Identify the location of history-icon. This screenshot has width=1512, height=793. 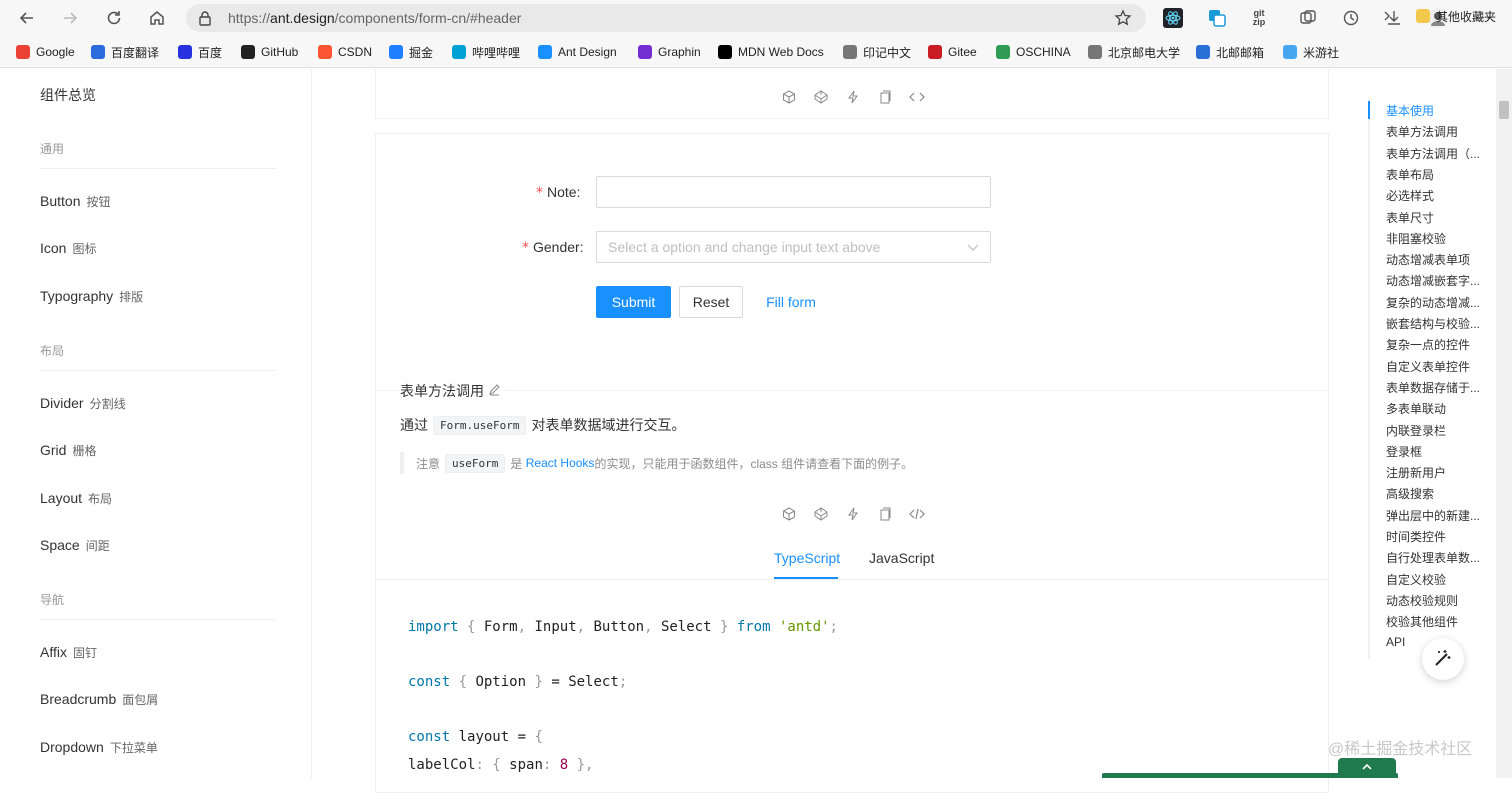
(1351, 18).